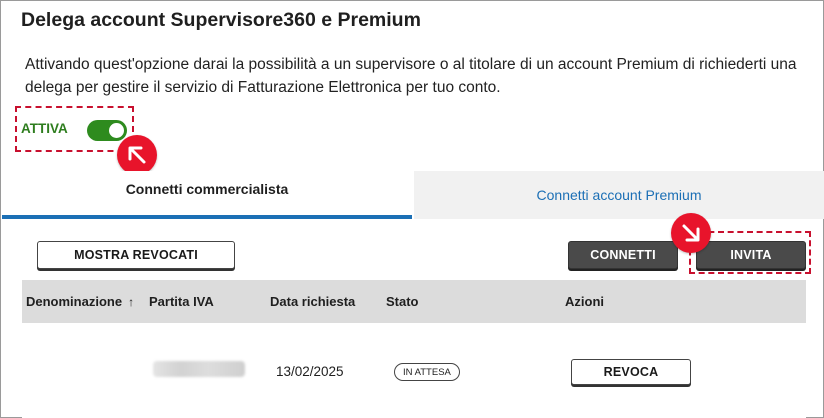 This screenshot has width=824, height=418. I want to click on arrow-down-right-badge-icon, so click(691, 233).